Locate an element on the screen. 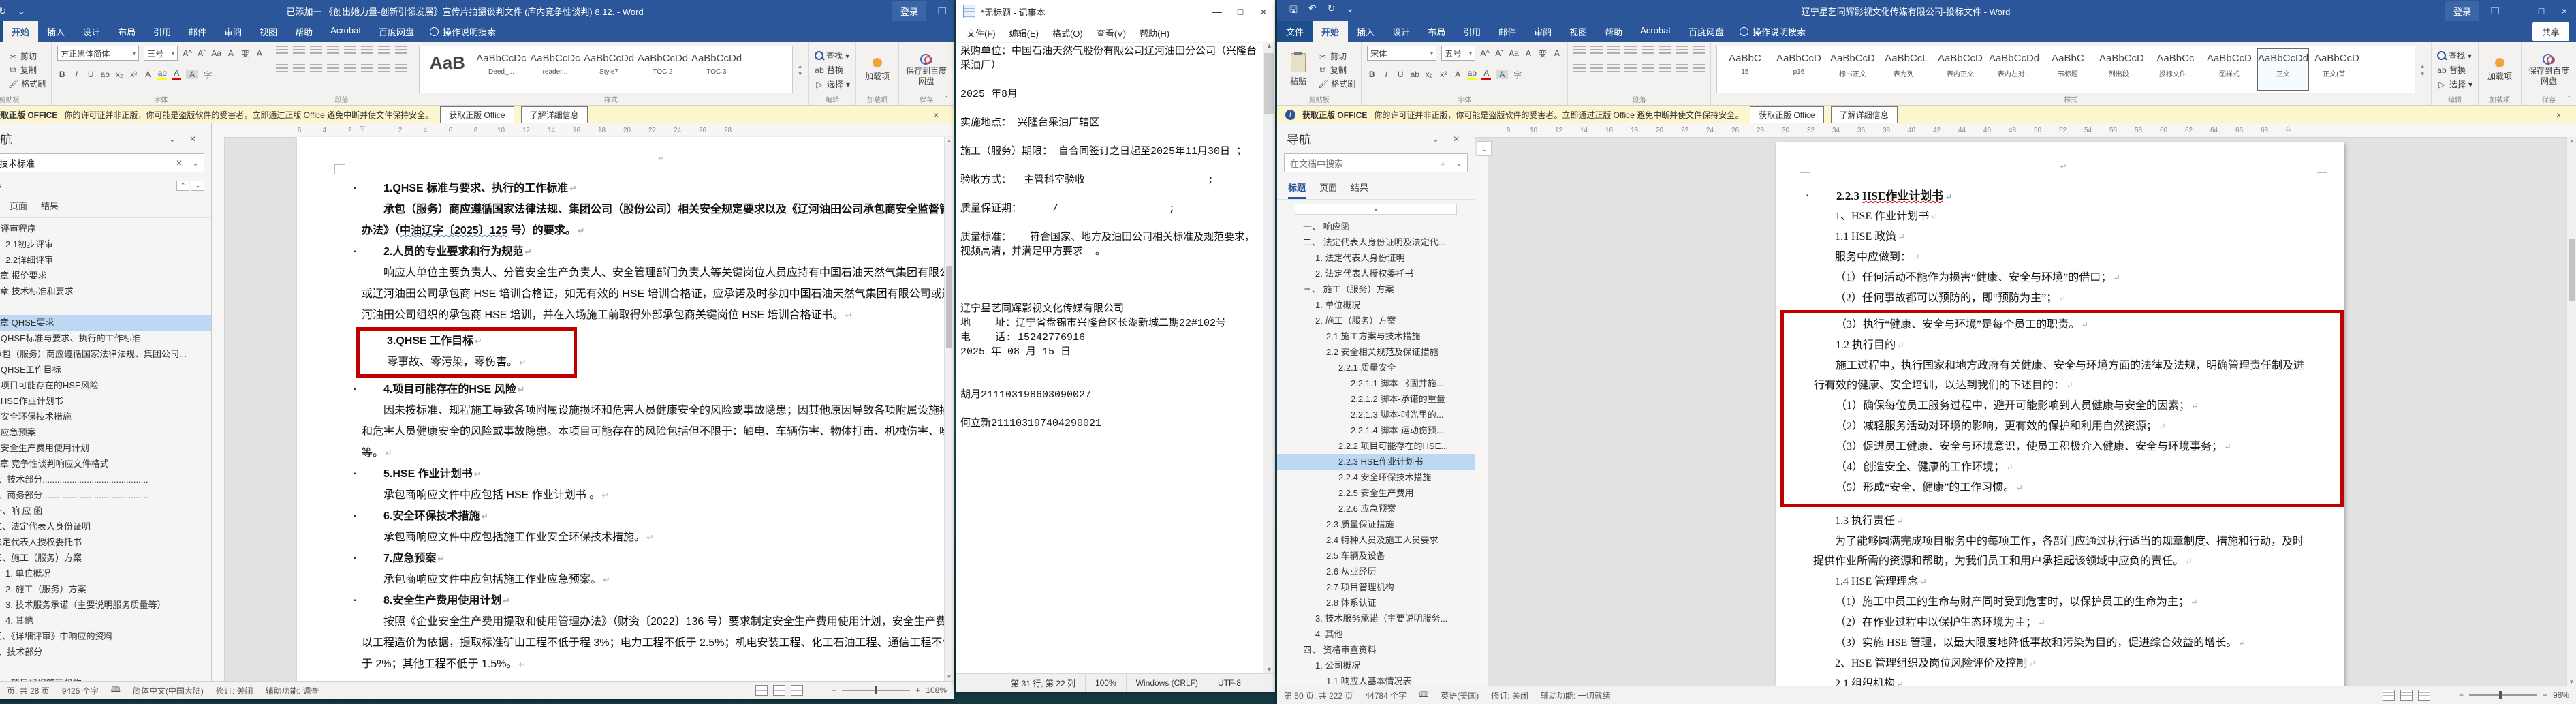 The image size is (2576, 704). enclose-char-icon: 字 is located at coordinates (208, 74).